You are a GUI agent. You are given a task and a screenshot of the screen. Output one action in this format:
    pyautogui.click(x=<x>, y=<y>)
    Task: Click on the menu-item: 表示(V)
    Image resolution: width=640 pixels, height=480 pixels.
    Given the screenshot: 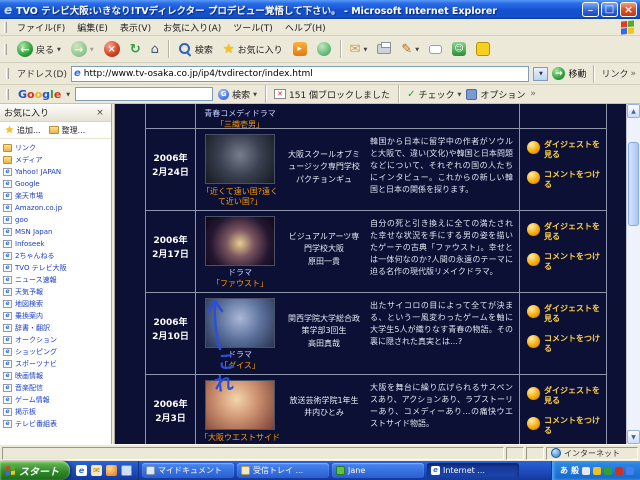 What is the action you would take?
    pyautogui.click(x=135, y=27)
    